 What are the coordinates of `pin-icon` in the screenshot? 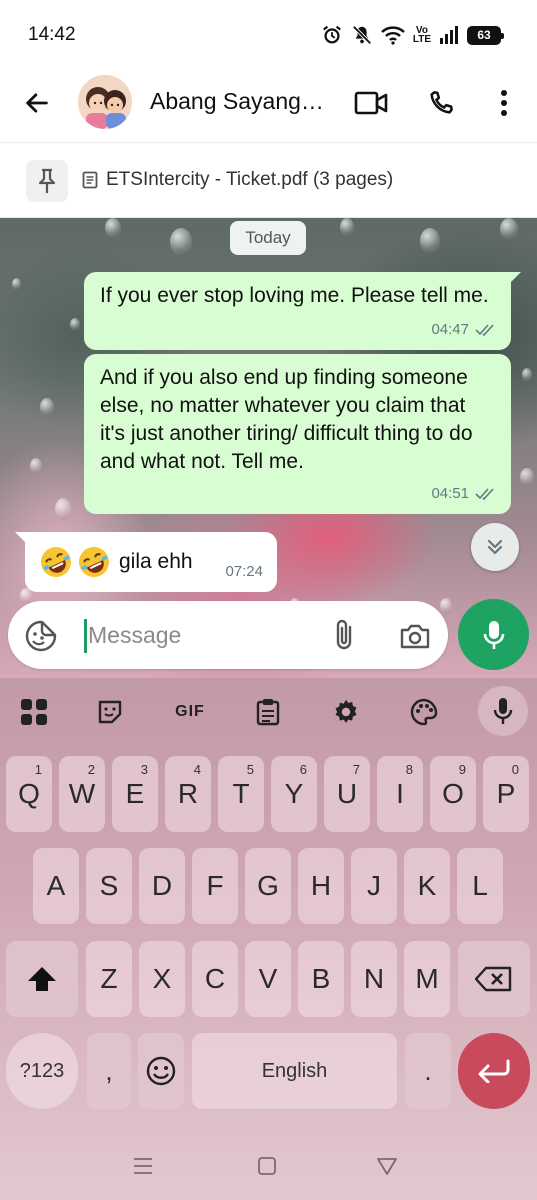 It's located at (47, 181).